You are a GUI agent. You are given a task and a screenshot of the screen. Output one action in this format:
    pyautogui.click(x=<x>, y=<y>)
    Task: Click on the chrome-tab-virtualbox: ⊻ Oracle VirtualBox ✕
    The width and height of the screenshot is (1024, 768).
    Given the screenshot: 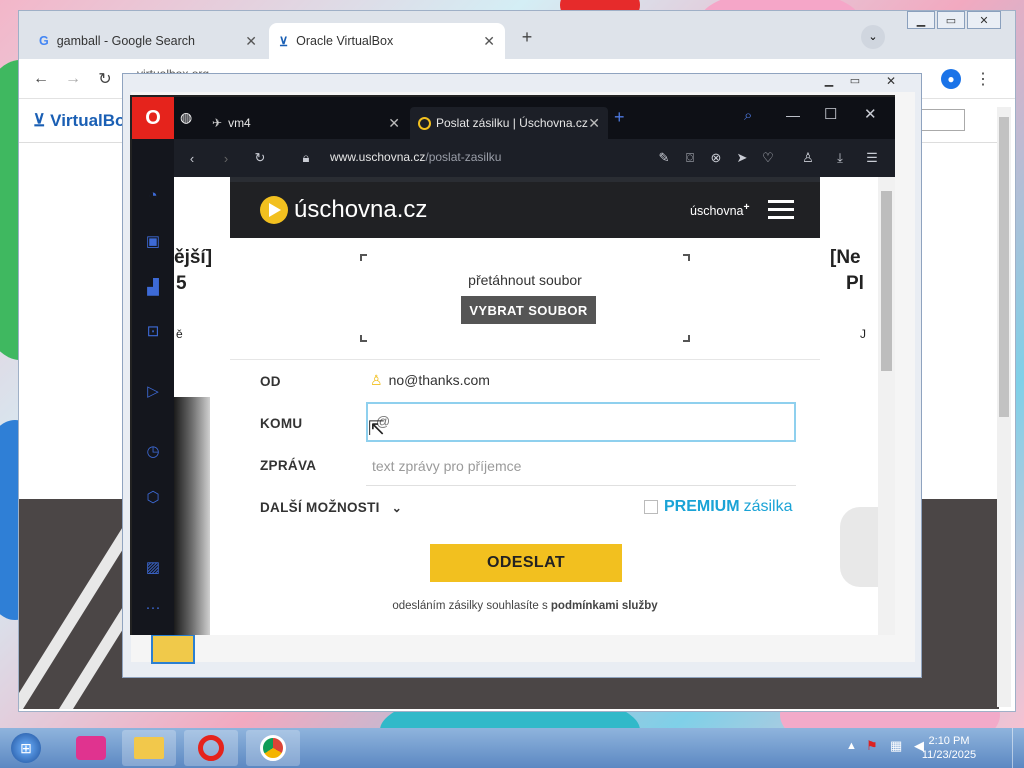 What is the action you would take?
    pyautogui.click(x=387, y=41)
    